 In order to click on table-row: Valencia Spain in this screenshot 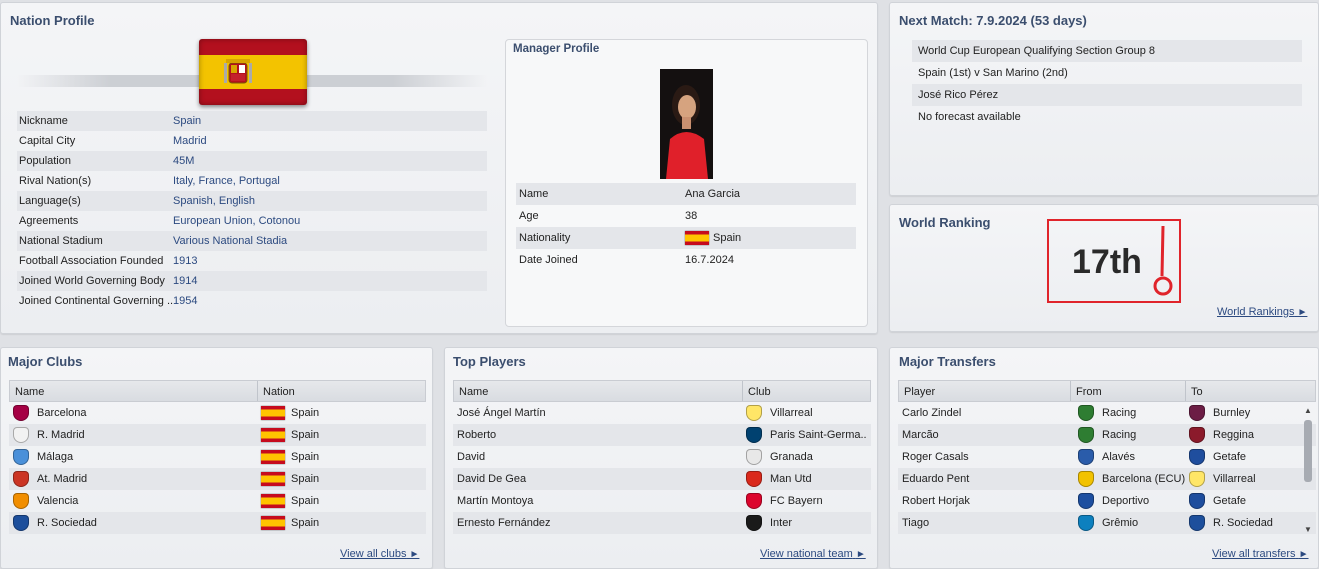, I will do `click(217, 501)`.